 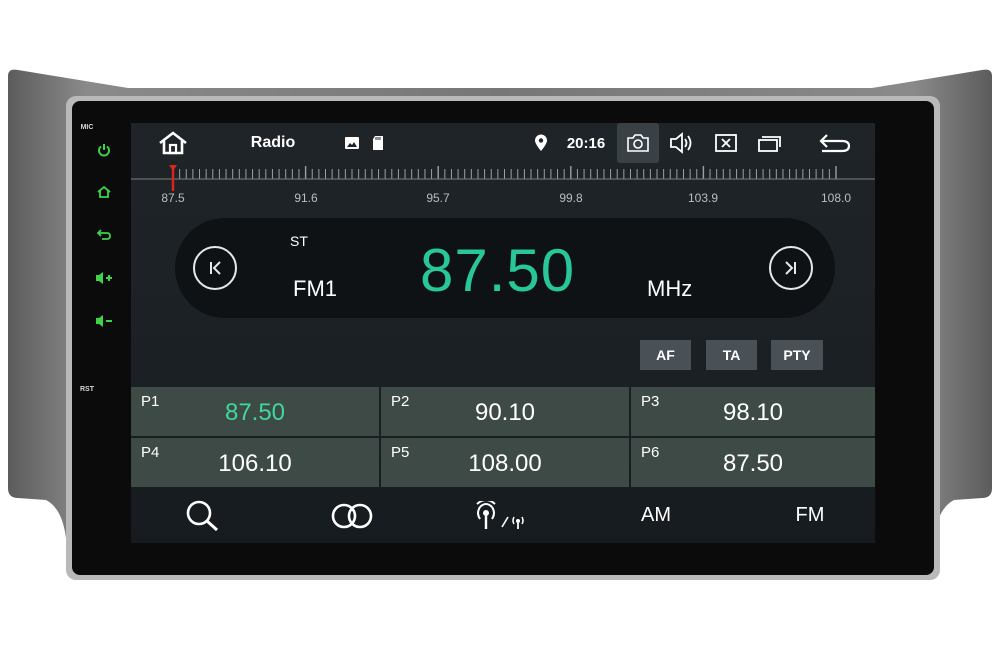 What do you see at coordinates (586, 143) in the screenshot?
I see `clock: 20:16` at bounding box center [586, 143].